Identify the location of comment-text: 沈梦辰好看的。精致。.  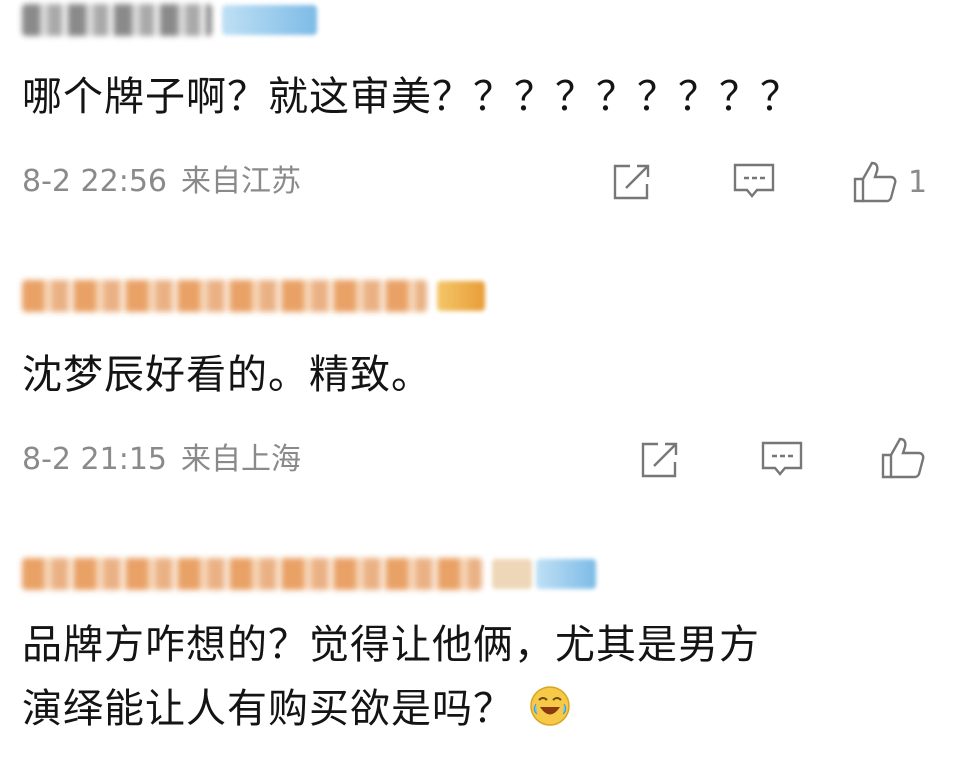
(227, 375).